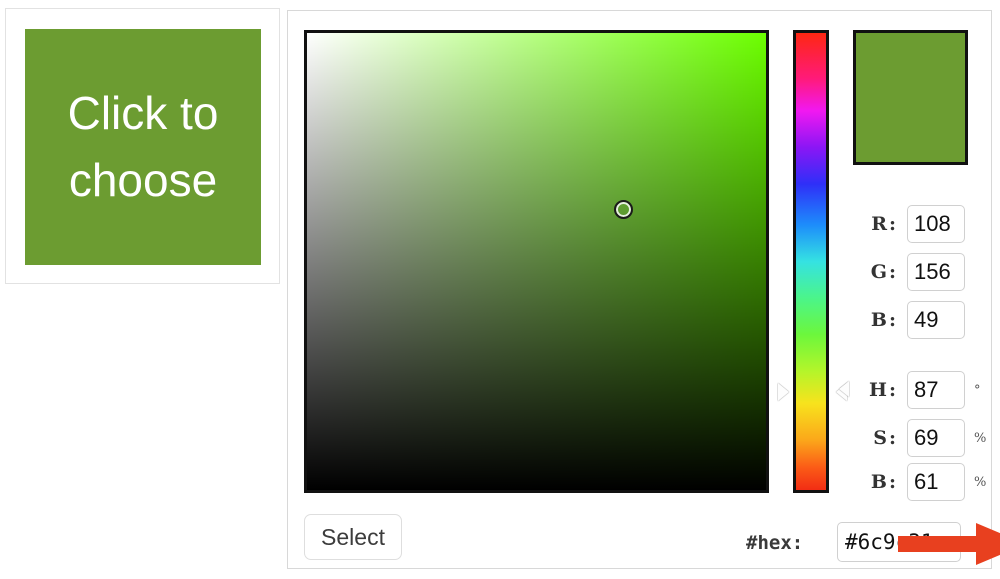  I want to click on hex-label: #hex:, so click(775, 543).